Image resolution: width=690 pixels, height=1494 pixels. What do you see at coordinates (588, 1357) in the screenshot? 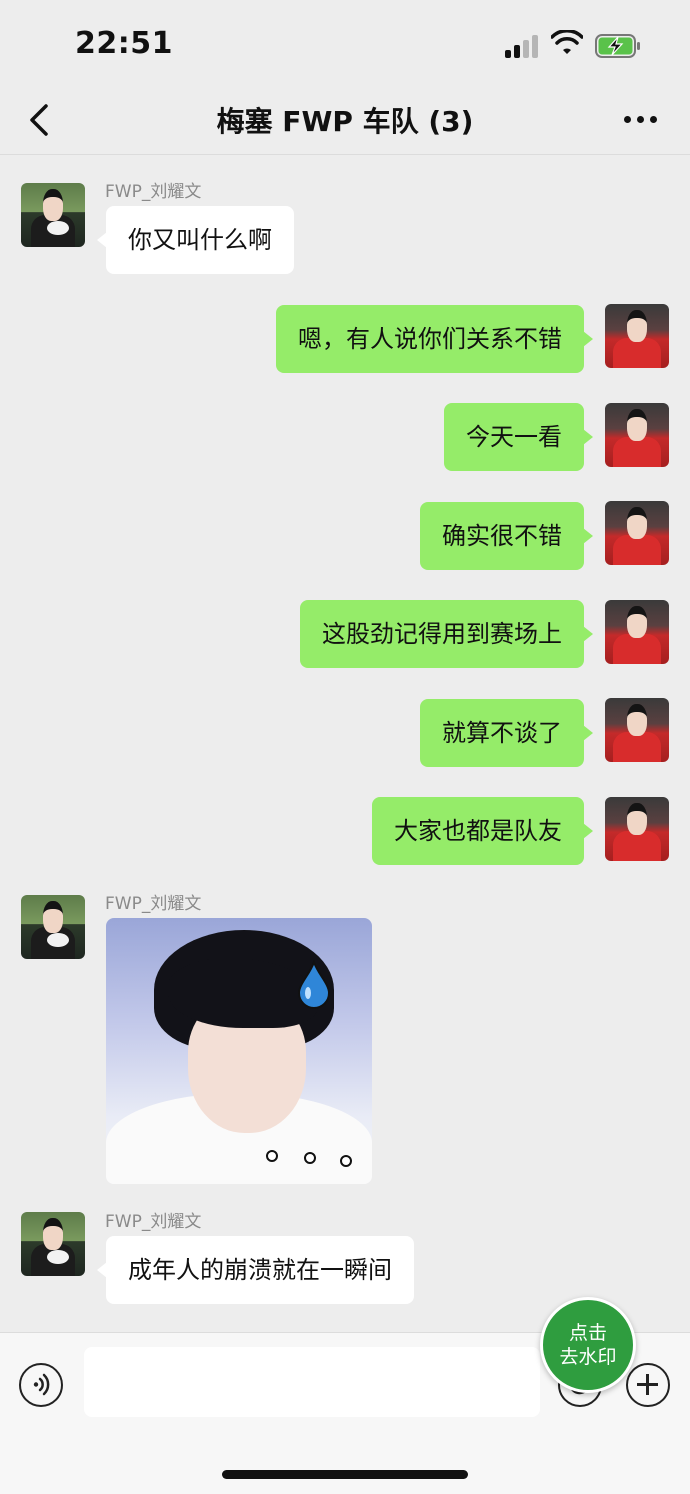
I see `remove-watermark-label-line2: 去水印` at bounding box center [588, 1357].